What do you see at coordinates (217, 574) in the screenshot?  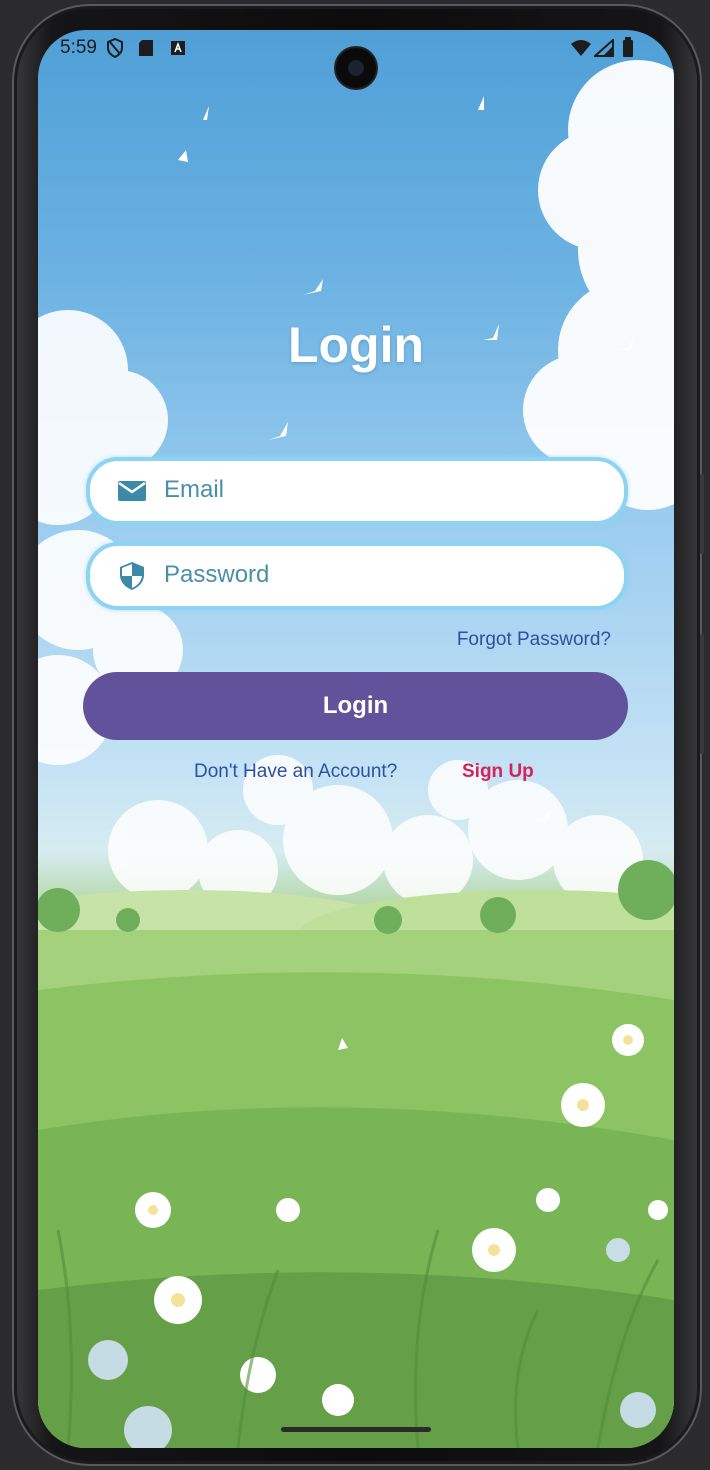 I see `password-placeholder: Password` at bounding box center [217, 574].